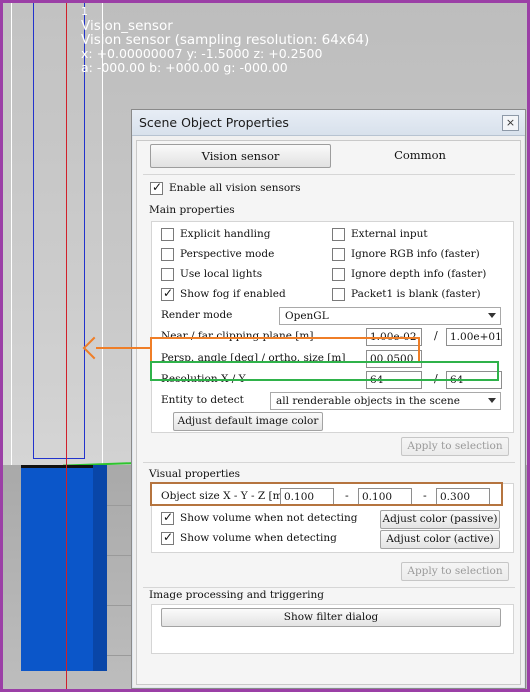 This screenshot has width=530, height=692. I want to click on render-mode-select: OpenGL, so click(390, 316).